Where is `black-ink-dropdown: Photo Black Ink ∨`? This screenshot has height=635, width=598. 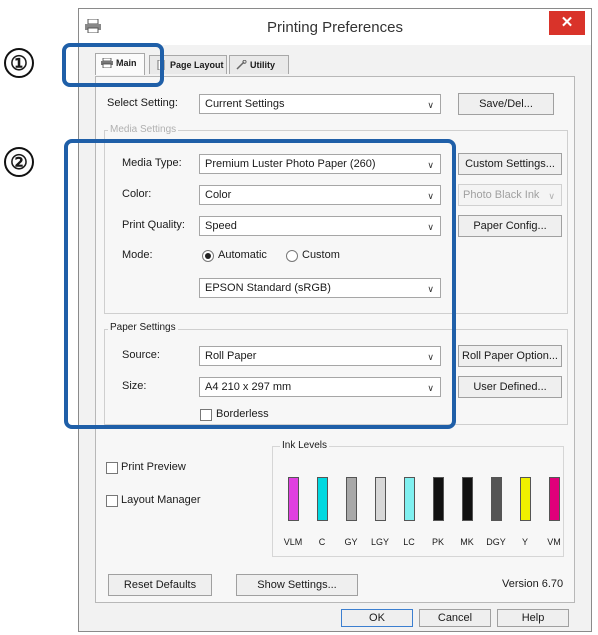
black-ink-dropdown: Photo Black Ink ∨ is located at coordinates (510, 195).